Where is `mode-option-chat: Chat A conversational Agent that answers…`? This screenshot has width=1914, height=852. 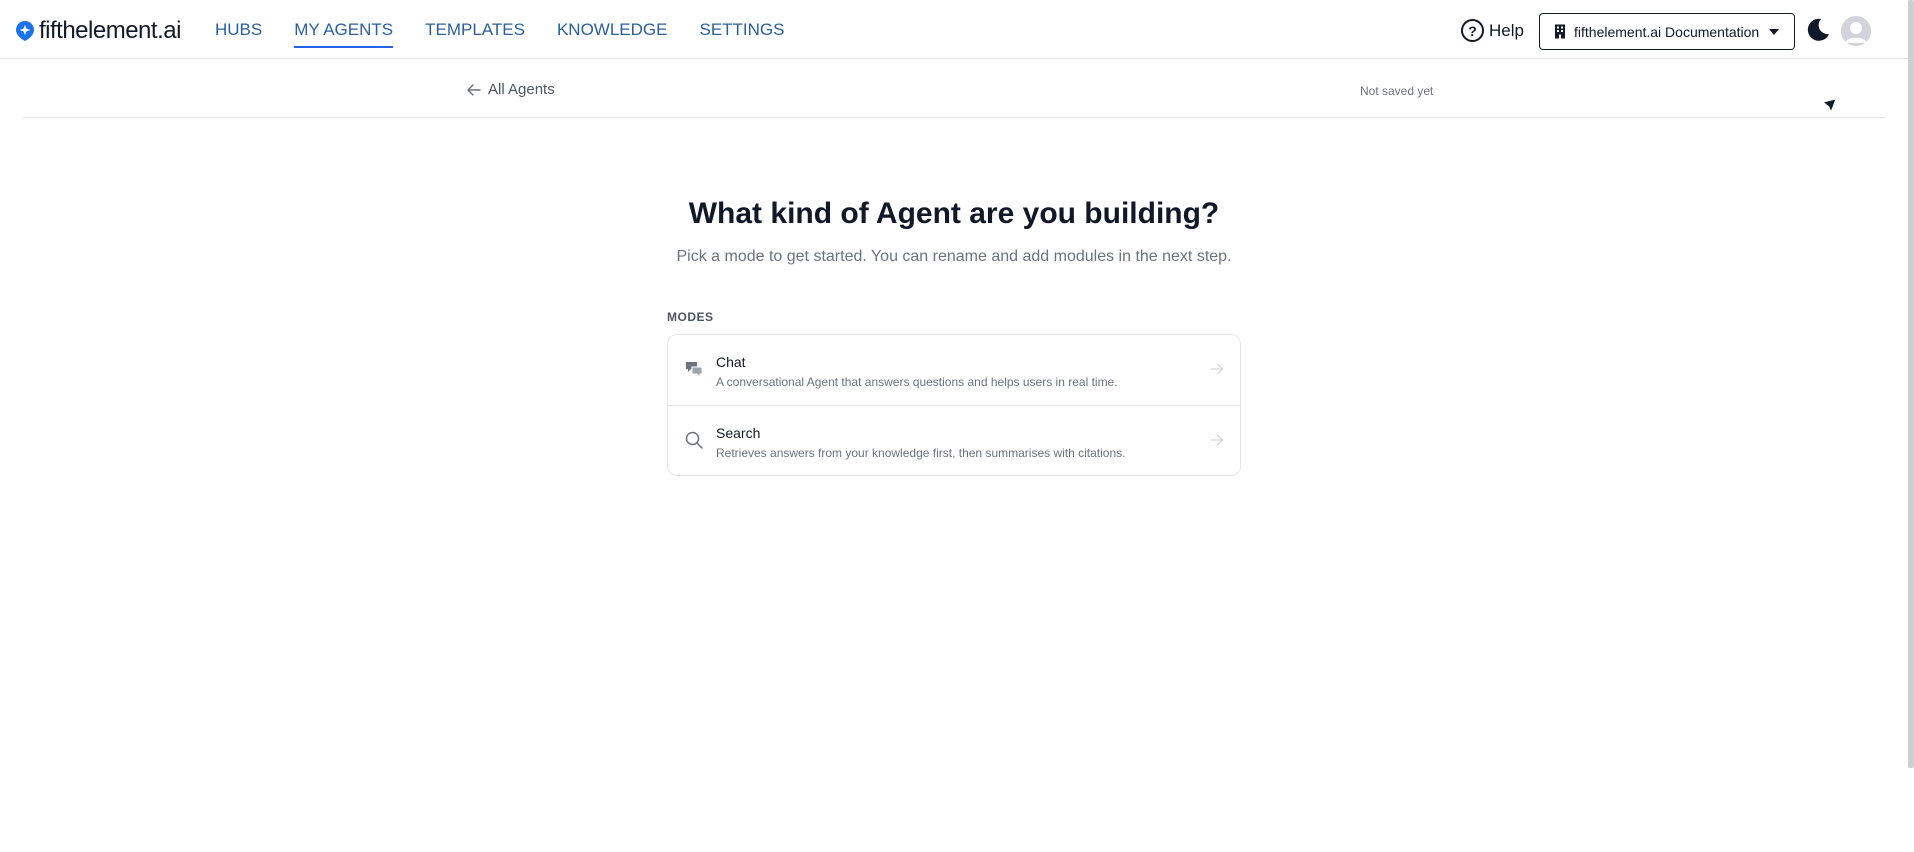
mode-option-chat: Chat A conversational Agent that answers… is located at coordinates (954, 370).